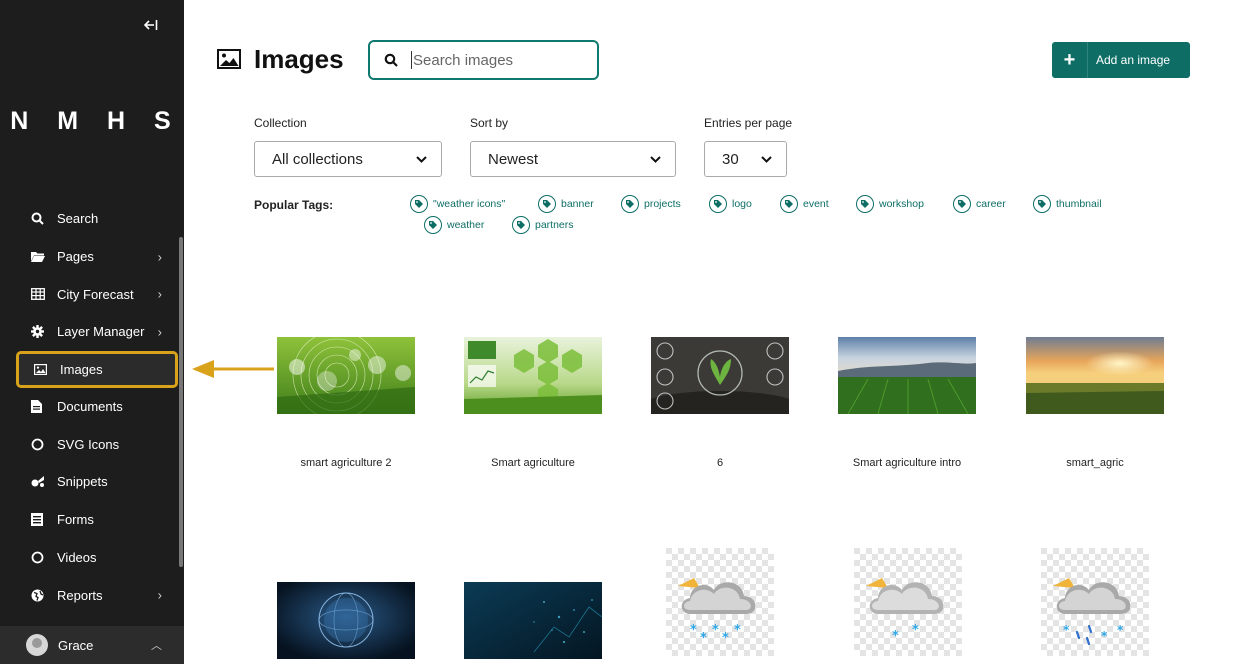 This screenshot has height=664, width=1254. Describe the element at coordinates (577, 204) in the screenshot. I see `tag-label: banner` at that location.